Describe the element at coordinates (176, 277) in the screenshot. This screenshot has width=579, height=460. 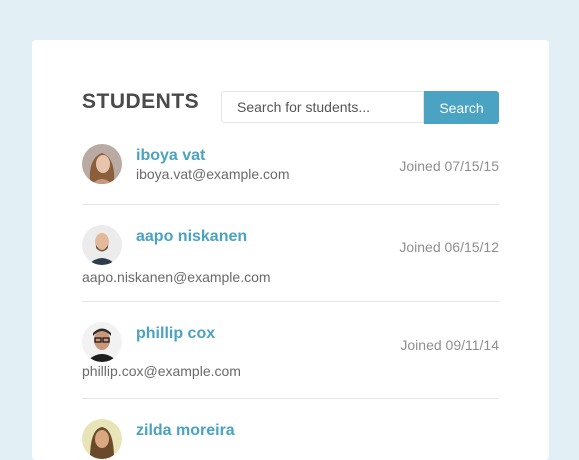
I see `student-email: aapo.niskanen@example.com` at that location.